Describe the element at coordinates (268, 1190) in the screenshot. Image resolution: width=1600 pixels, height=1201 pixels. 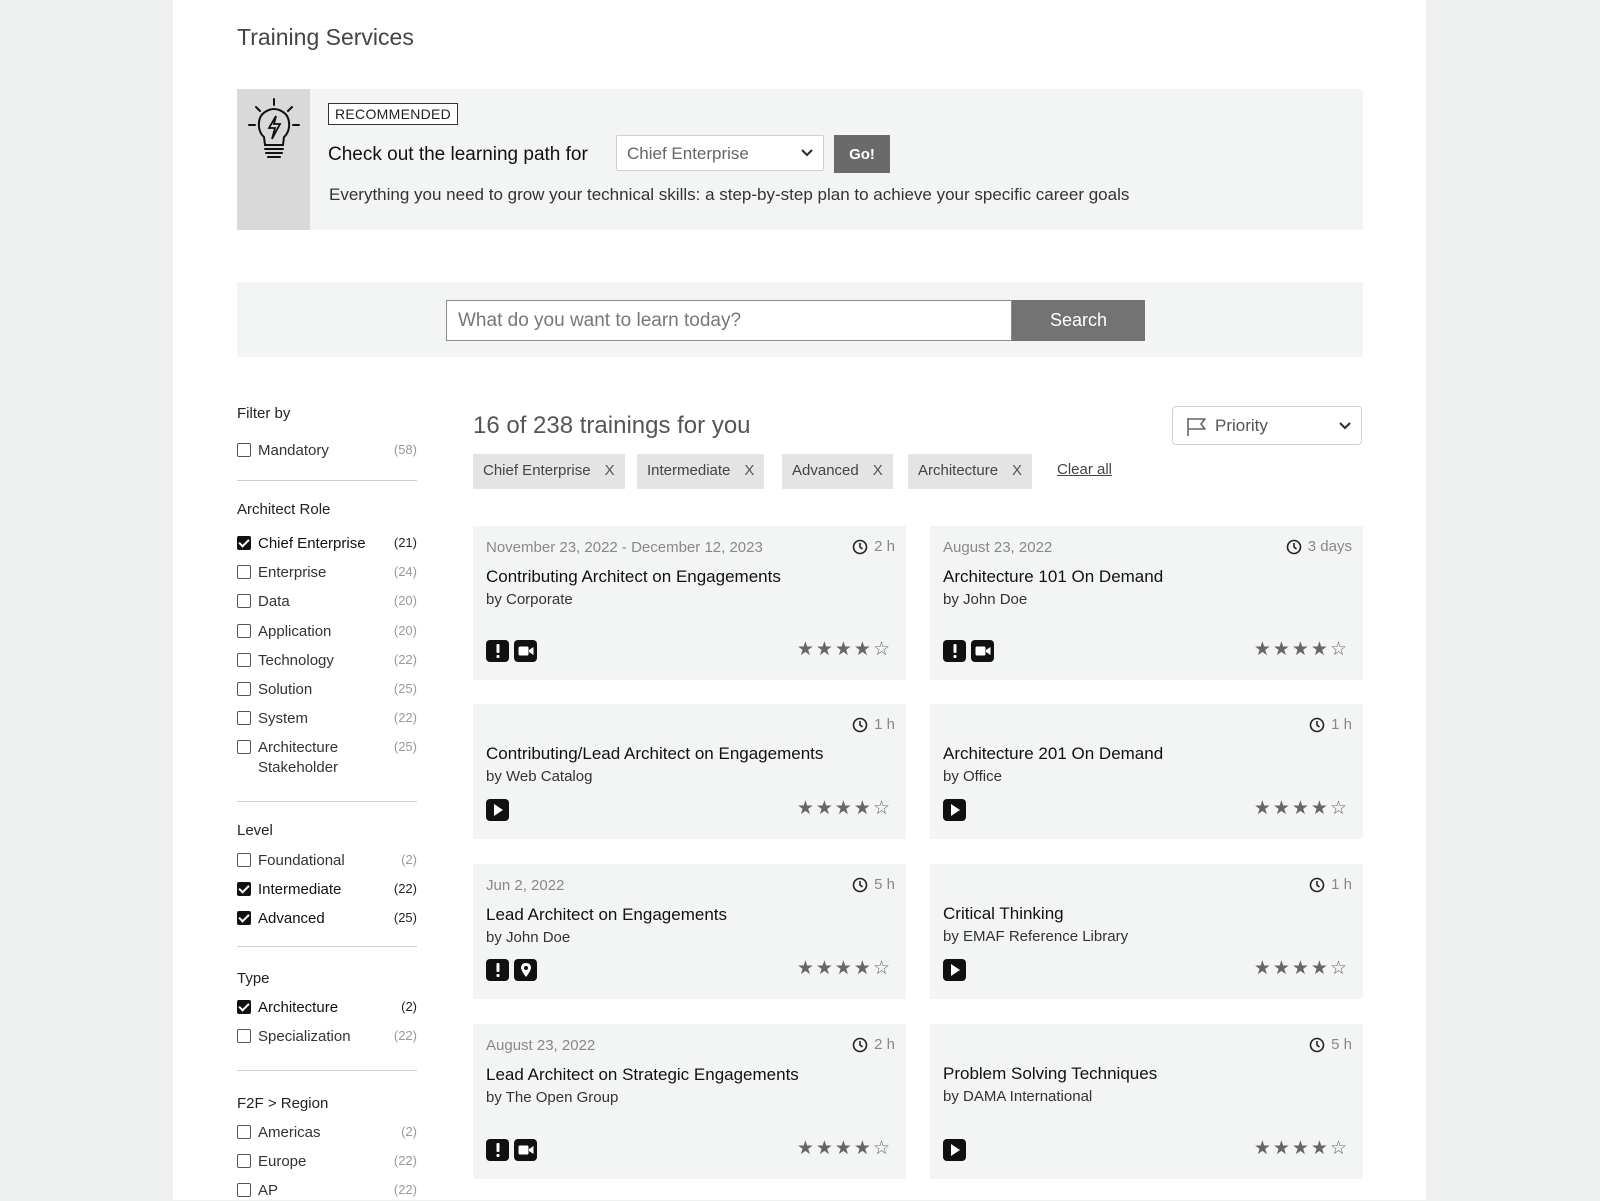
I see `filter-label: AP` at that location.